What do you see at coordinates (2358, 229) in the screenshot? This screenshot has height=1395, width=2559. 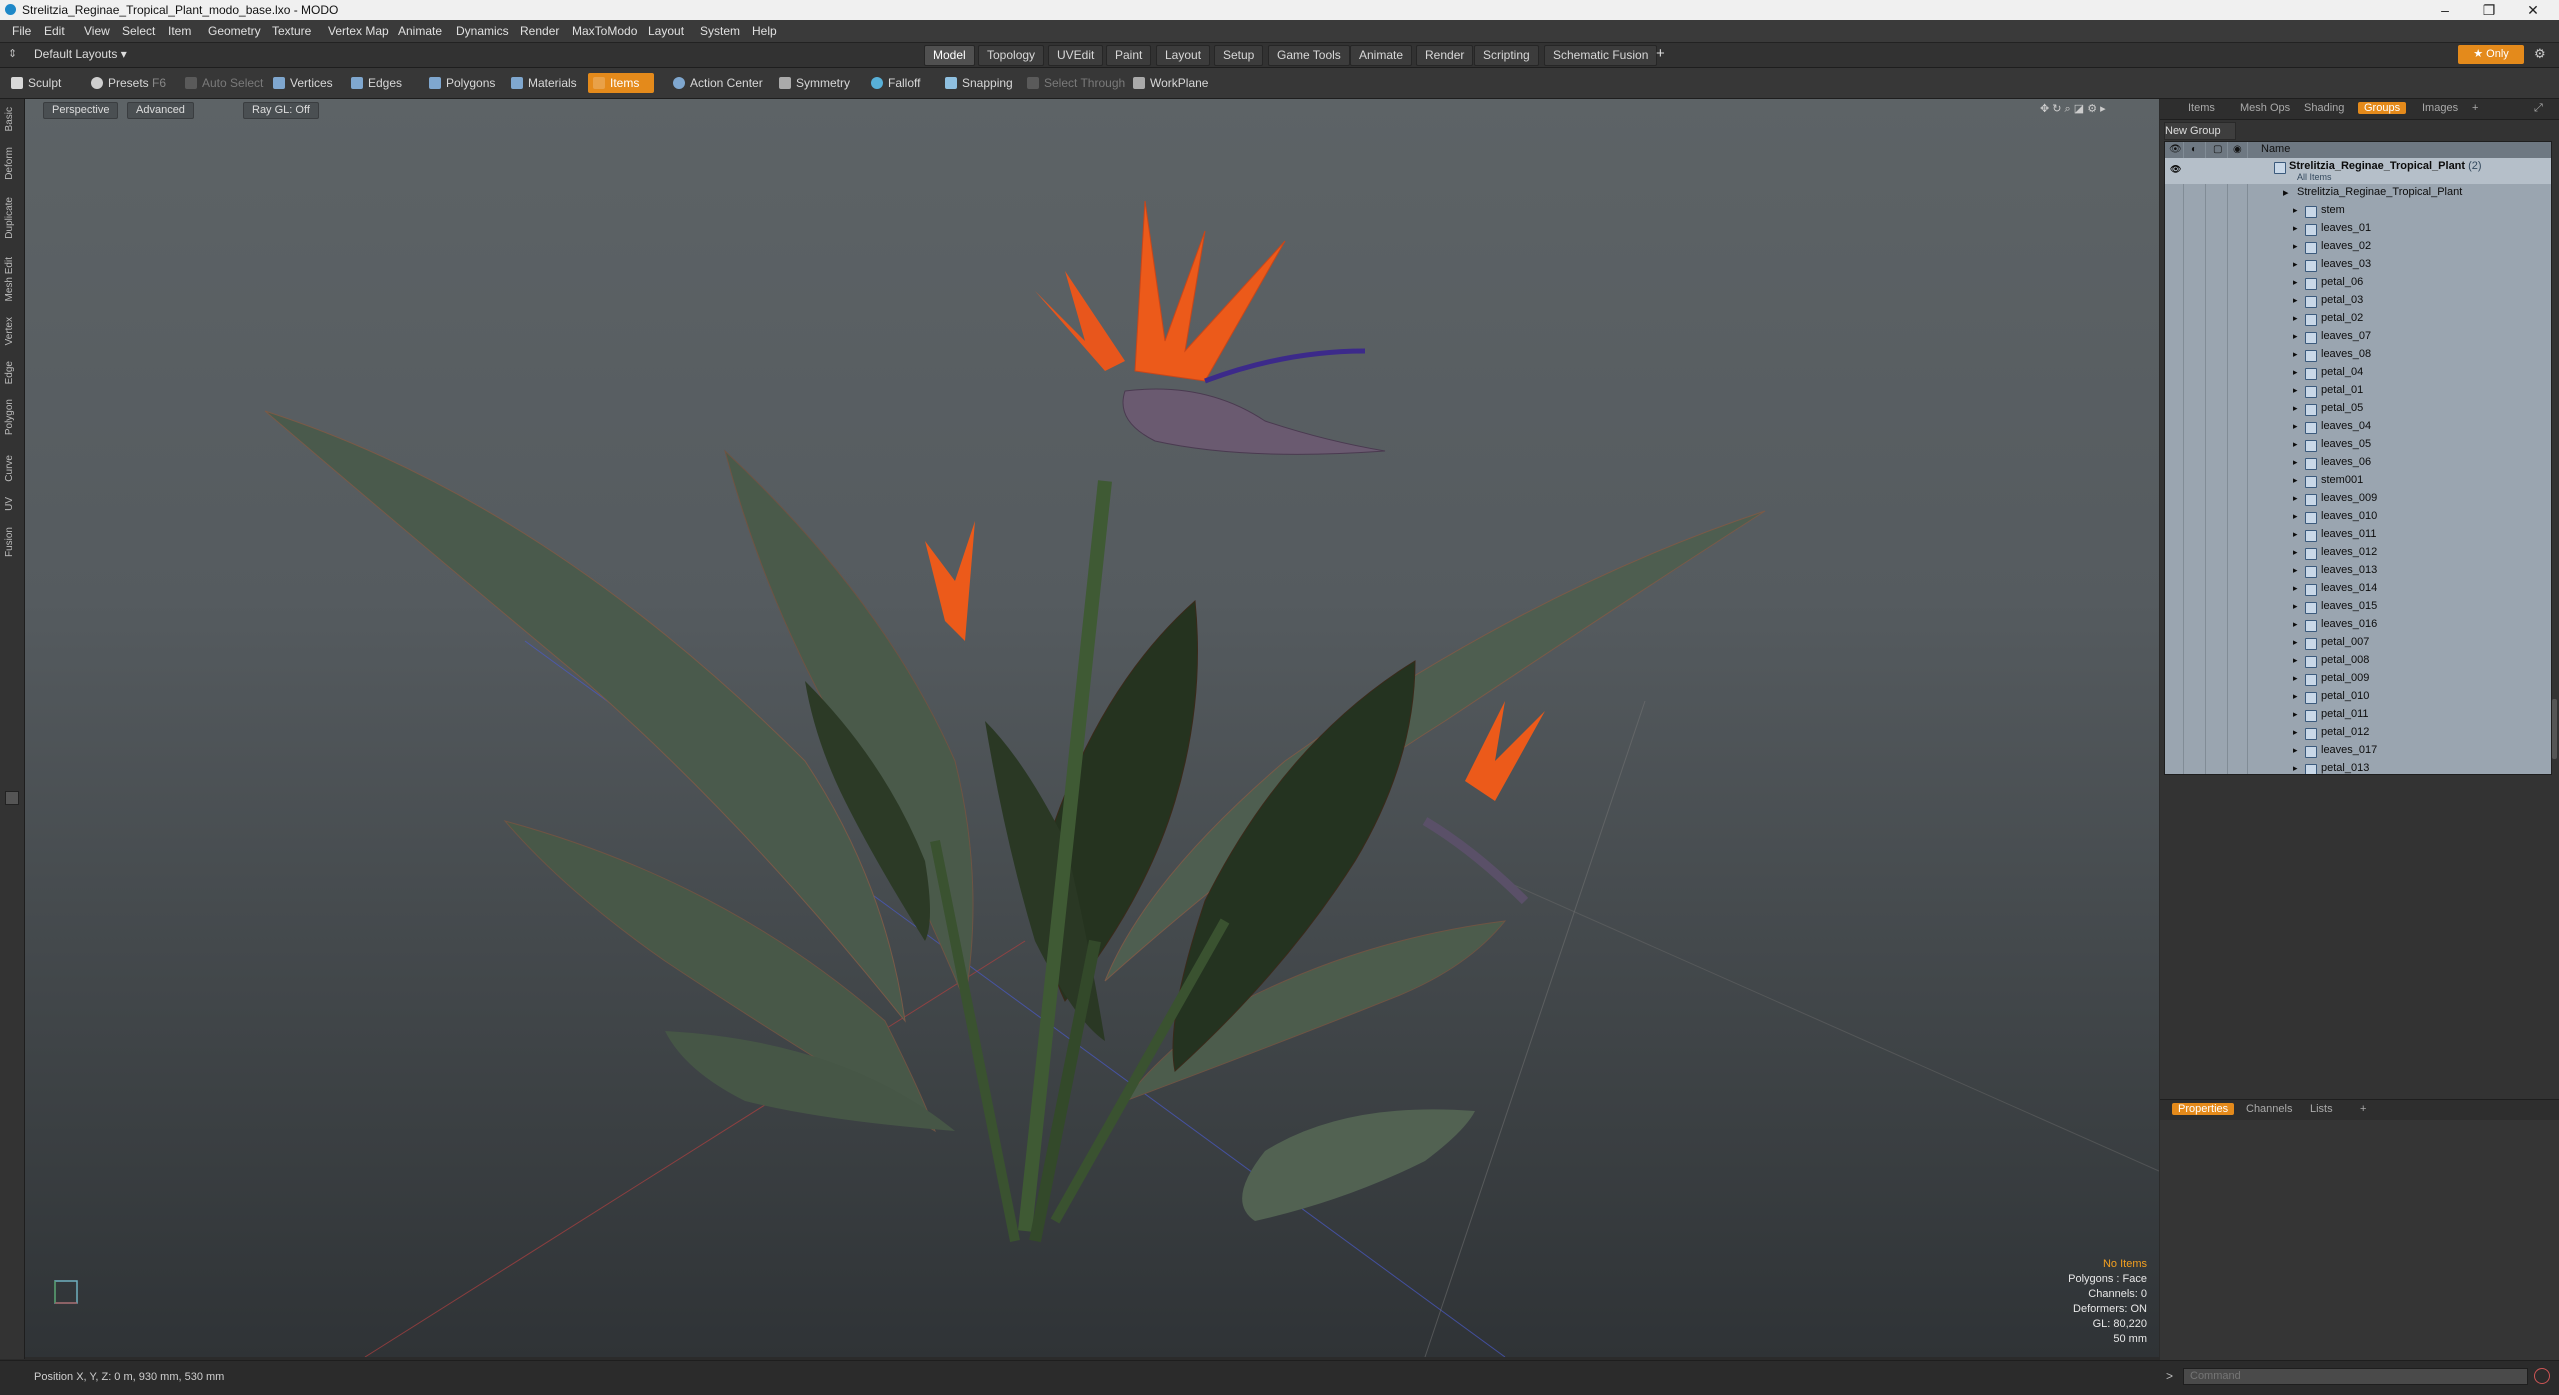 I see `list-item: ▸ leaves_01` at bounding box center [2358, 229].